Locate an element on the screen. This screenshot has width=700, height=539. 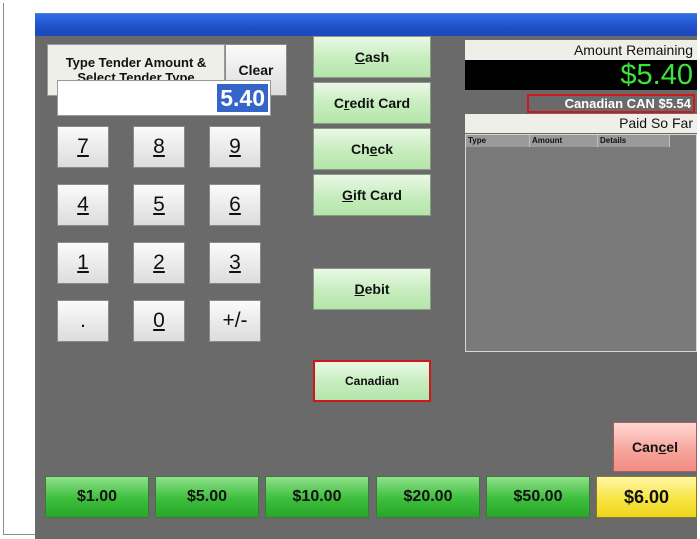
key-1: 1 is located at coordinates (83, 263).